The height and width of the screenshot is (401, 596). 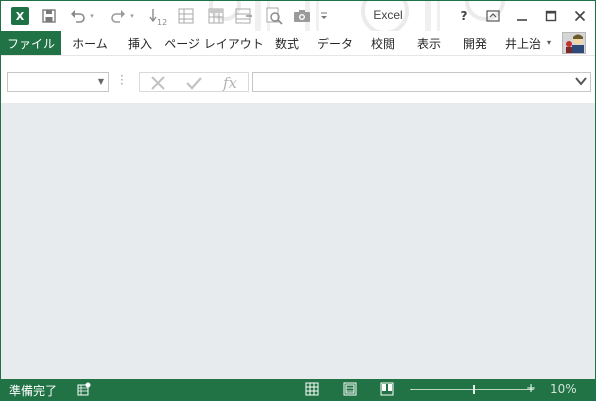 I want to click on formula-buttons: fx, so click(x=194, y=82).